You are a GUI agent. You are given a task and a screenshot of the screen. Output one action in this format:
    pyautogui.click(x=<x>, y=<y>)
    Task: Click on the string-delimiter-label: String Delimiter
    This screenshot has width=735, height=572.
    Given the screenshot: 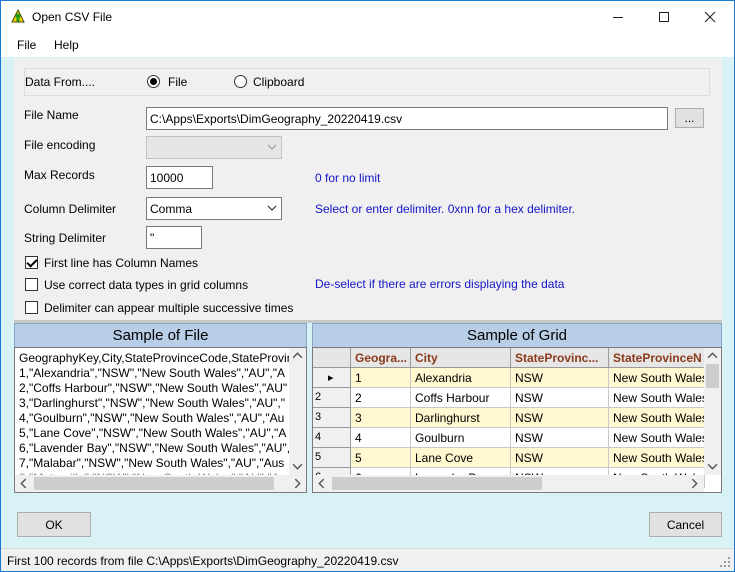 What is the action you would take?
    pyautogui.click(x=65, y=238)
    